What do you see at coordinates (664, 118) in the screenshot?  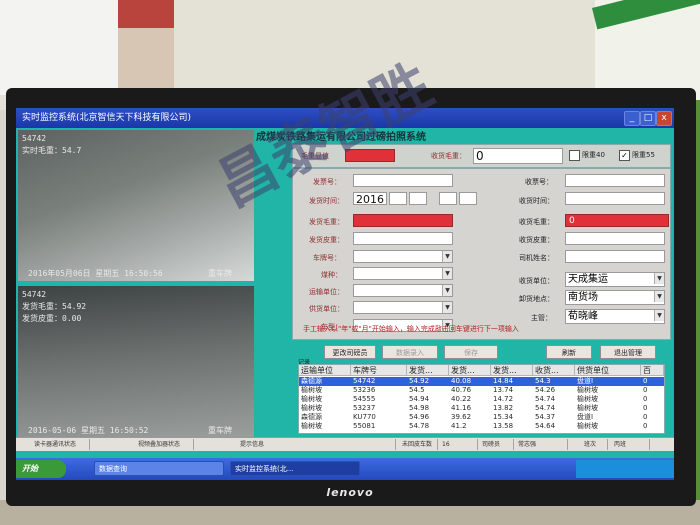 I see `close-button: x` at bounding box center [664, 118].